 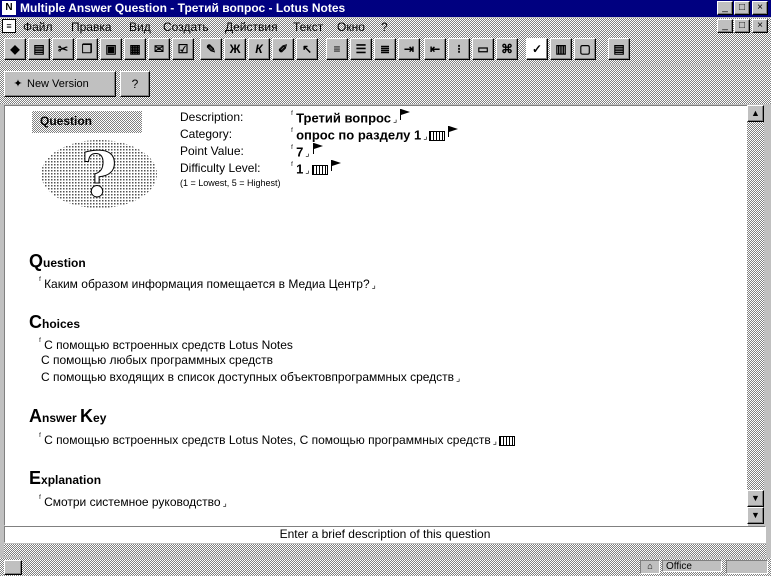 I want to click on difficulty-scale-hint: (1 = Lowest, 5 = Highest), so click(x=230, y=183).